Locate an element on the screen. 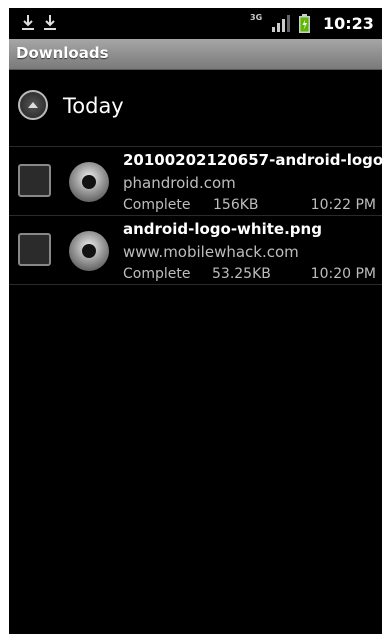 The width and height of the screenshot is (382, 634). download-size: 156KB is located at coordinates (236, 205).